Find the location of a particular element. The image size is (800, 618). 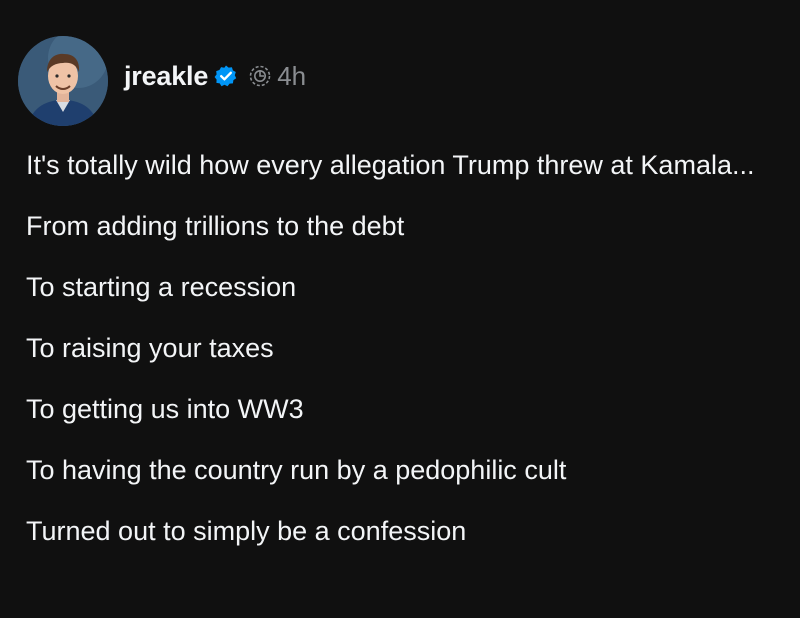

post-header: jreakle 4h is located at coordinates (162, 81).